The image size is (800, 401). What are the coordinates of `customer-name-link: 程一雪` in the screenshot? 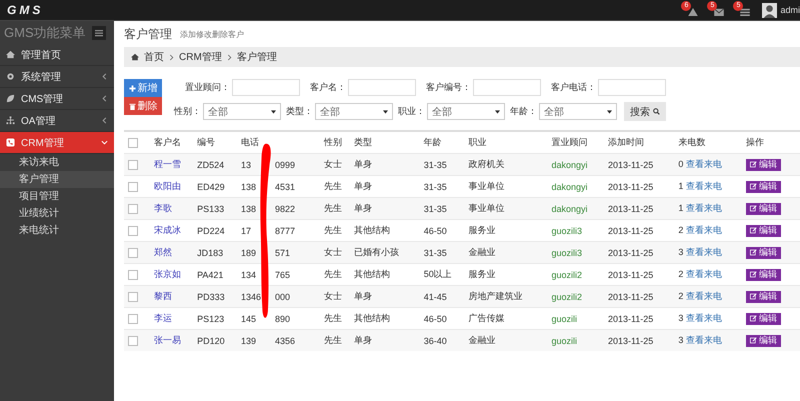 It's located at (167, 164).